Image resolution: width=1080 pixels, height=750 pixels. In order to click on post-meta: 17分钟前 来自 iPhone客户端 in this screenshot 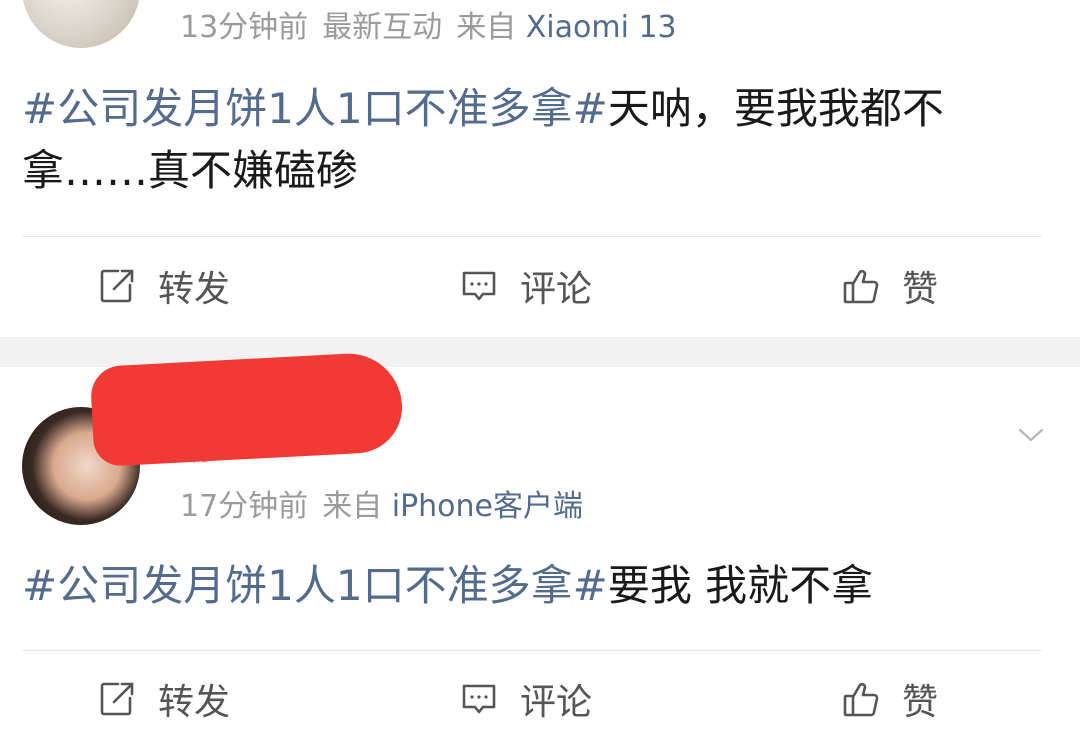, I will do `click(381, 503)`.